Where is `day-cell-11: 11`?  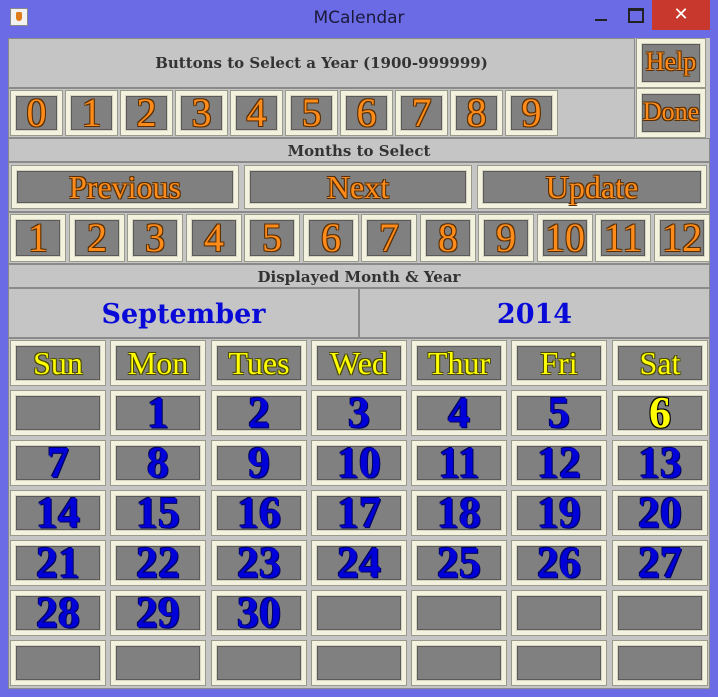
day-cell-11: 11 is located at coordinates (459, 463).